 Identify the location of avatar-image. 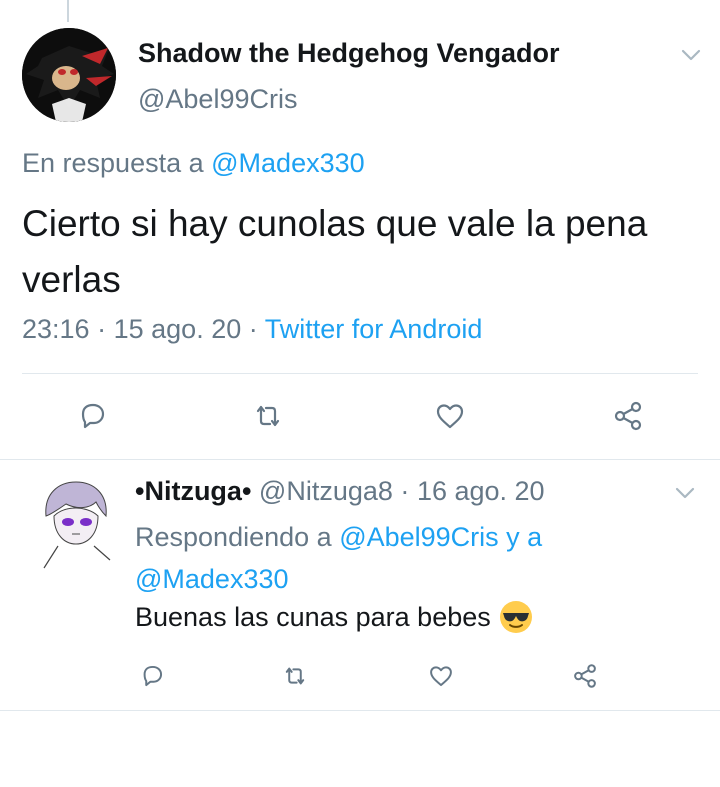
(69, 75).